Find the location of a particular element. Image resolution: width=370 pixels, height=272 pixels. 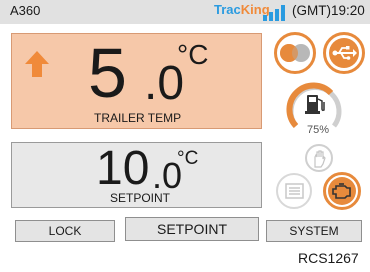

trailer-temp-label: TRAILER TEMP is located at coordinates (138, 118).